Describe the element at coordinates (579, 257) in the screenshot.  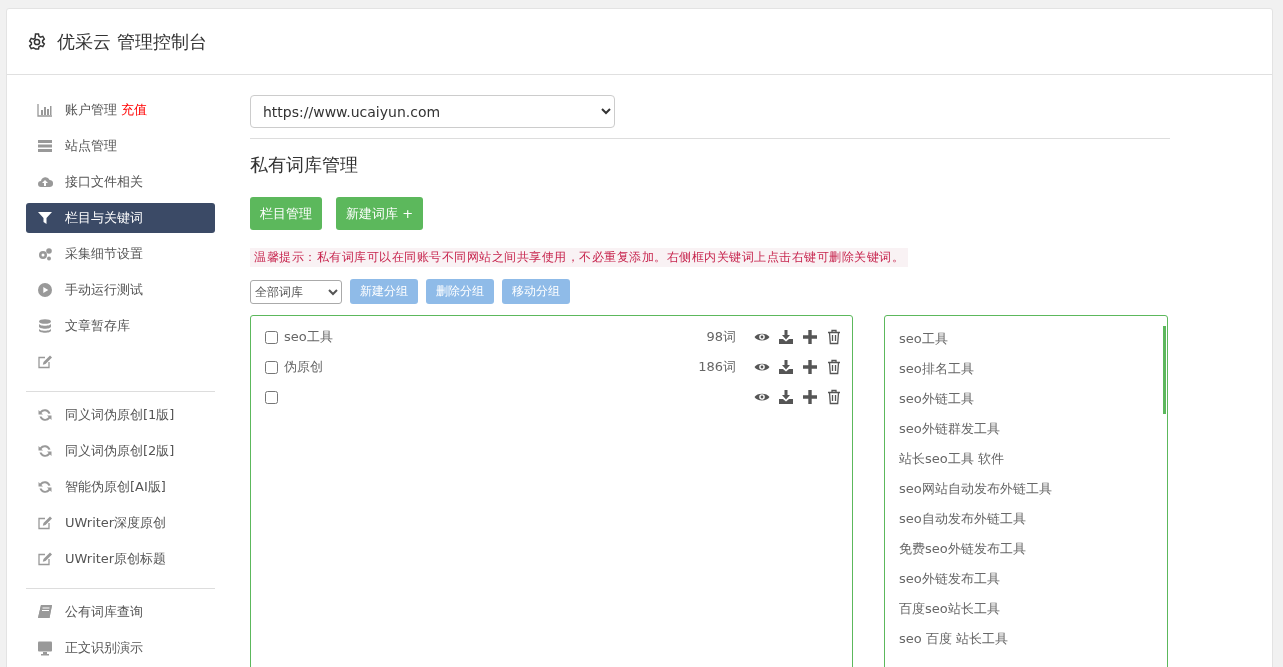
I see `tip-text: 温馨提示：私有词库可以在同账号不同网站之间共享使用，不必重复添加。右侧框内关键词上点击右键可删除关键词。` at that location.